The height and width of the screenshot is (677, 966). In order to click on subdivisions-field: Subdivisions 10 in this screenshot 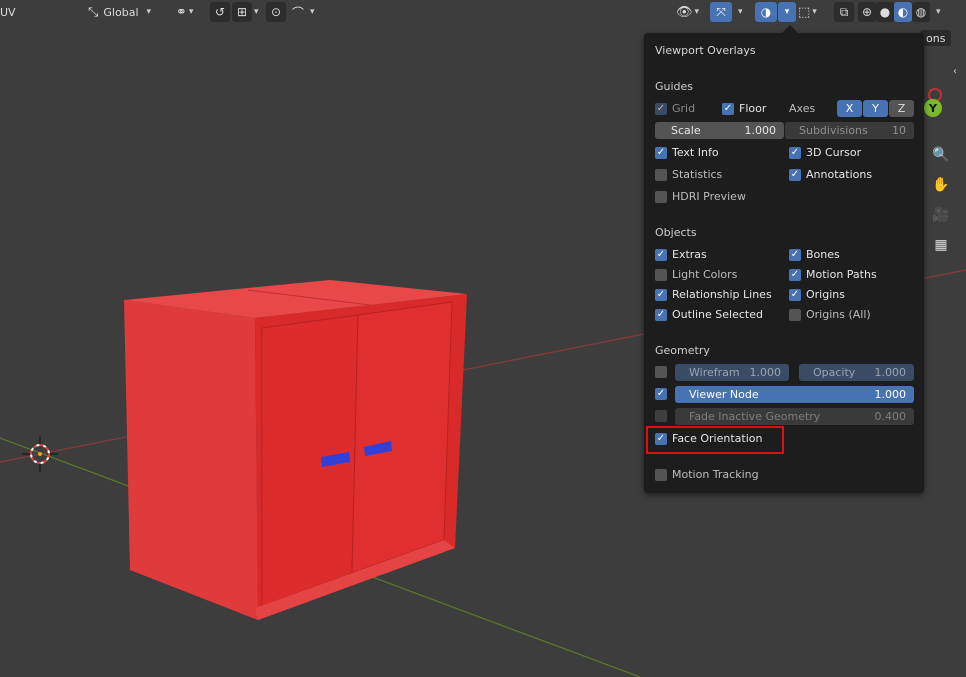, I will do `click(849, 130)`.